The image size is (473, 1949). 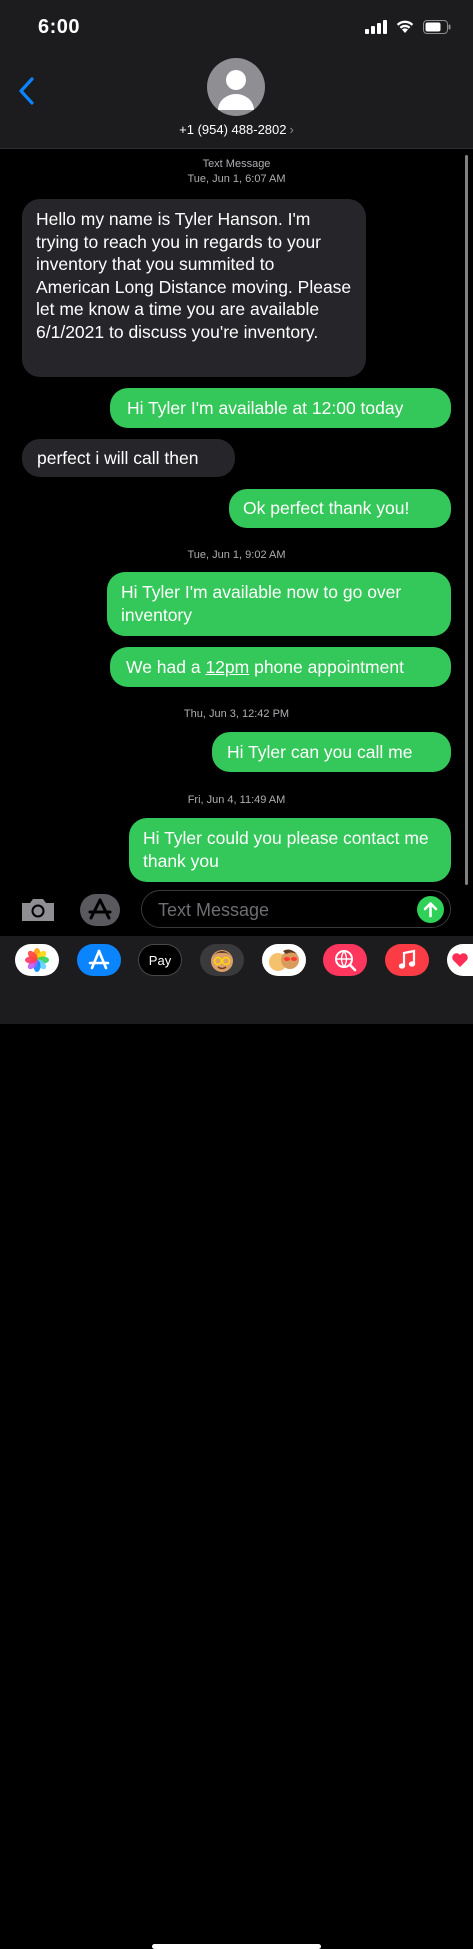 What do you see at coordinates (27, 91) in the screenshot?
I see `chevron-left-icon` at bounding box center [27, 91].